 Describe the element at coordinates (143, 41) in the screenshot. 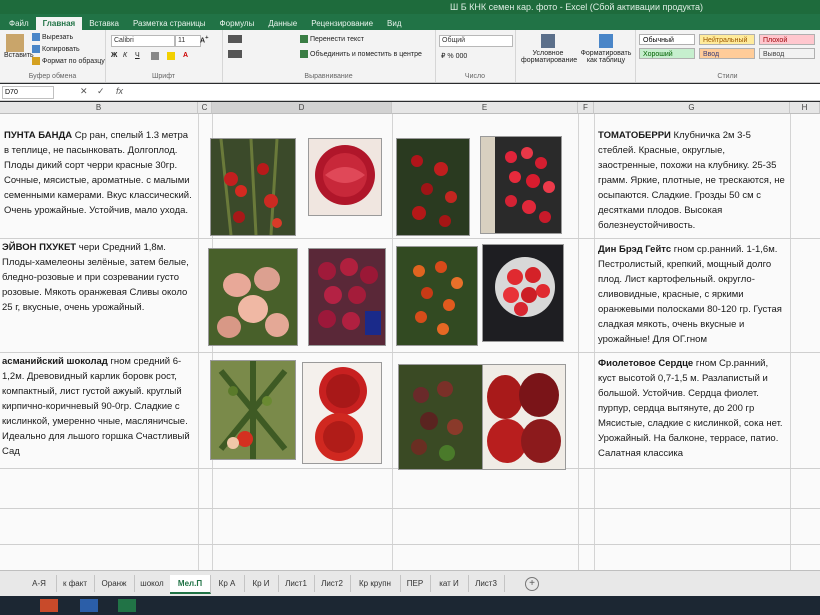

I see `font-name-select: Calibri` at that location.